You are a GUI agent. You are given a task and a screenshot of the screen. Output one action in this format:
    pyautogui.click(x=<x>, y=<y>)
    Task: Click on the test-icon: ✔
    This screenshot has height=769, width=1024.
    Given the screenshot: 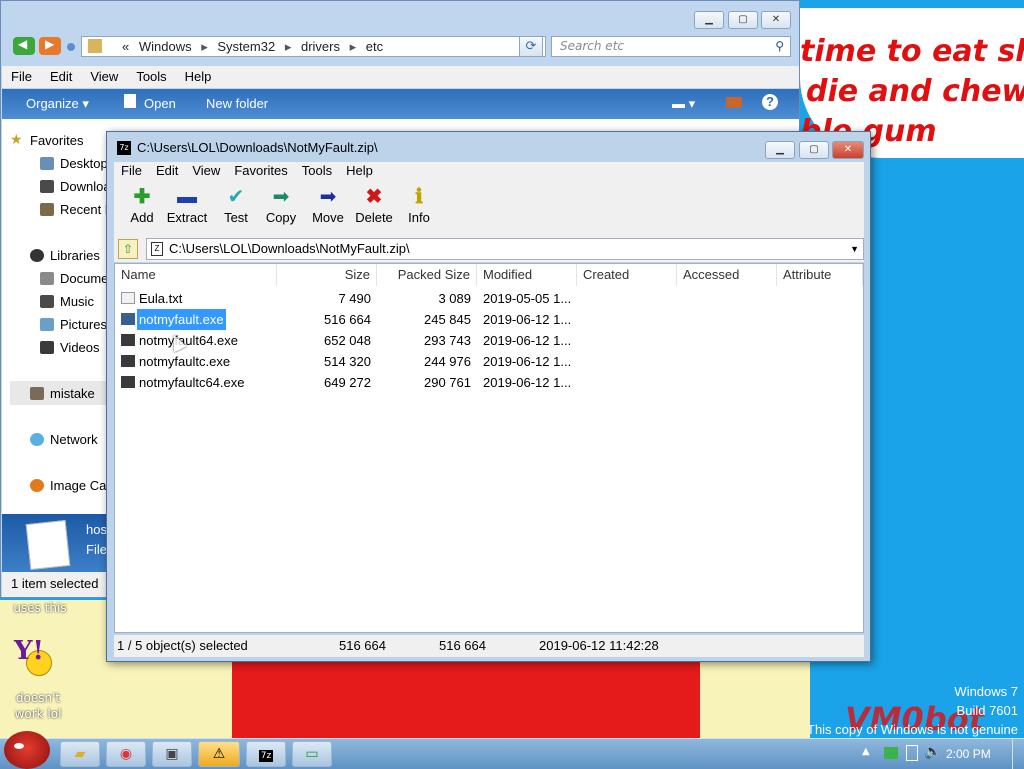 What is the action you would take?
    pyautogui.click(x=236, y=197)
    